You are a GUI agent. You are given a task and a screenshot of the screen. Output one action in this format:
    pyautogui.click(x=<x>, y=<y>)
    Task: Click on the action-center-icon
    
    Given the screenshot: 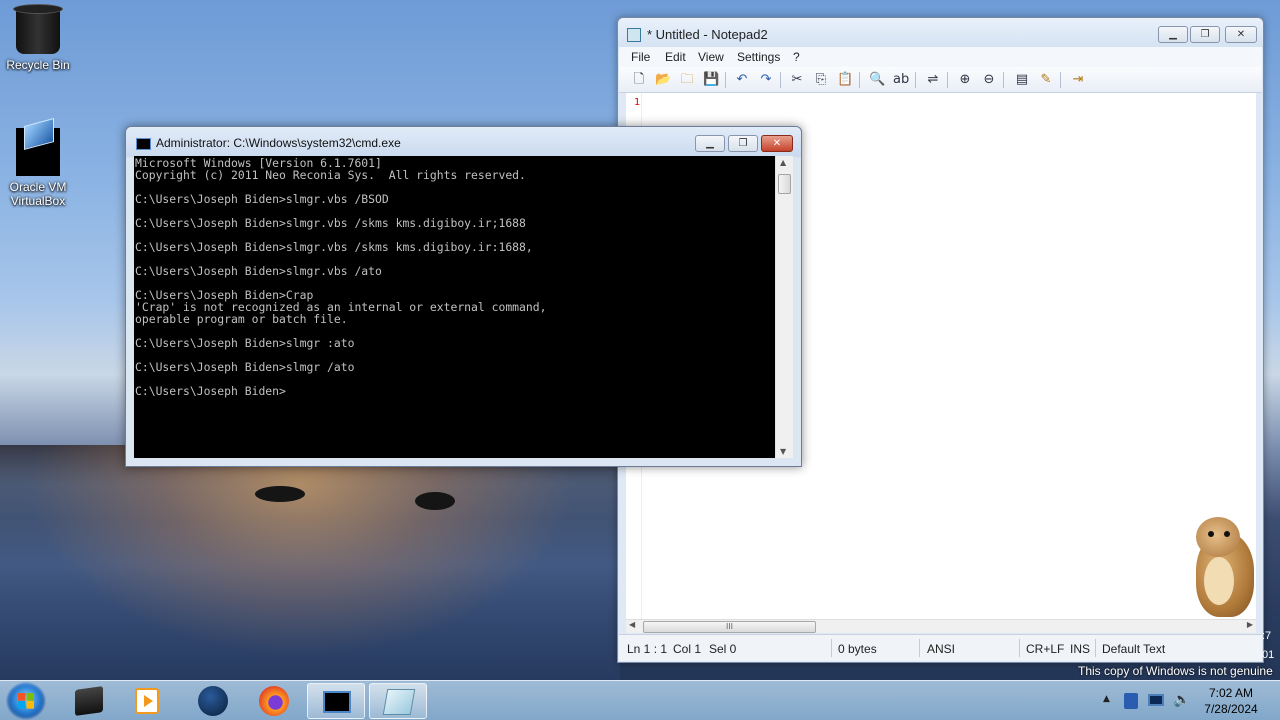 What is the action you would take?
    pyautogui.click(x=1131, y=701)
    